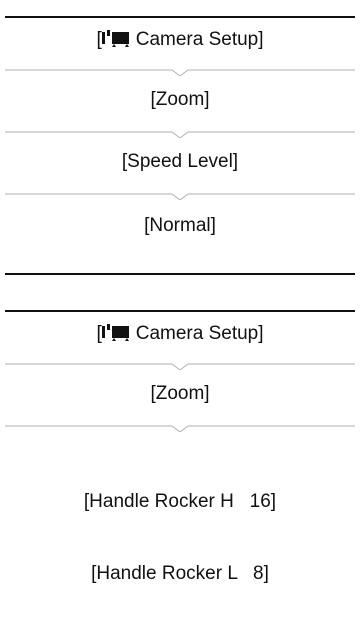 Image resolution: width=360 pixels, height=634 pixels. What do you see at coordinates (180, 225) in the screenshot?
I see `menu-step-normal: [Normal]` at bounding box center [180, 225].